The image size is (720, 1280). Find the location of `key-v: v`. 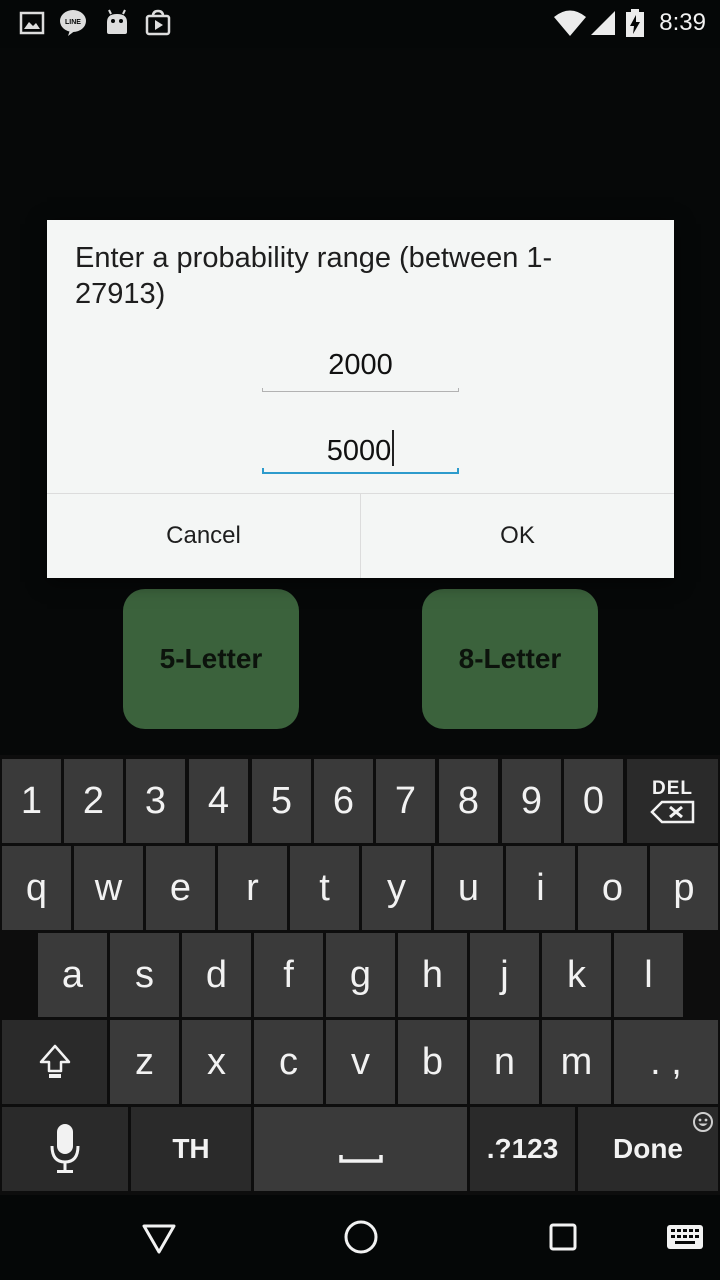

key-v: v is located at coordinates (360, 1062).